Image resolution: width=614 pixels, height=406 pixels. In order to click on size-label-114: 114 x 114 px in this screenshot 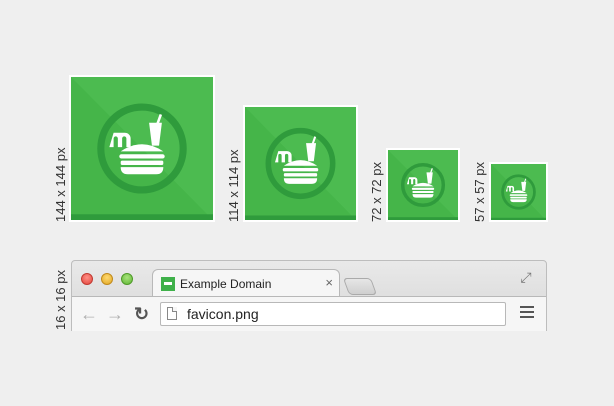, I will do `click(233, 185)`.